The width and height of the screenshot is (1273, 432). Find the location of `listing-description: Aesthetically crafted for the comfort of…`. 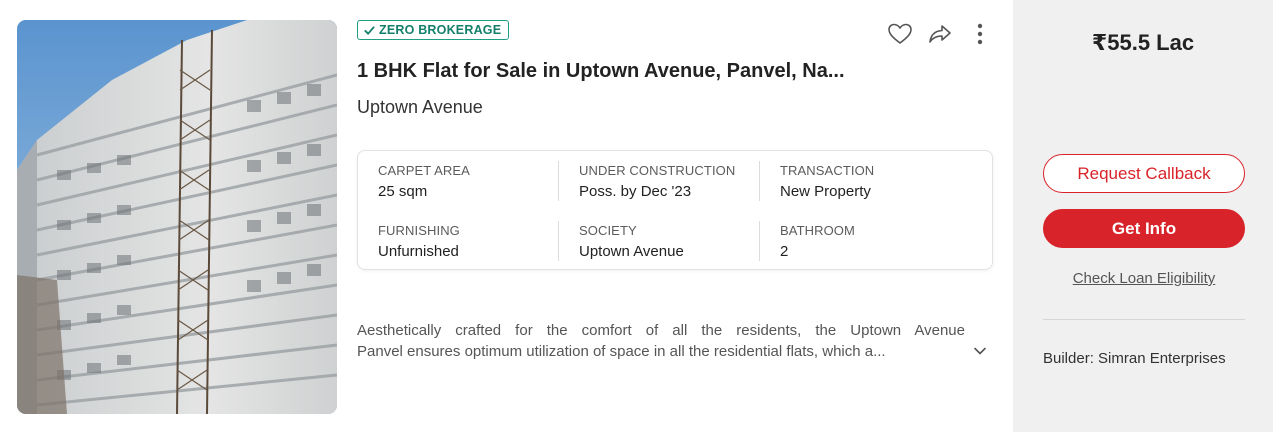

listing-description: Aesthetically crafted for the comfort of… is located at coordinates (661, 341).